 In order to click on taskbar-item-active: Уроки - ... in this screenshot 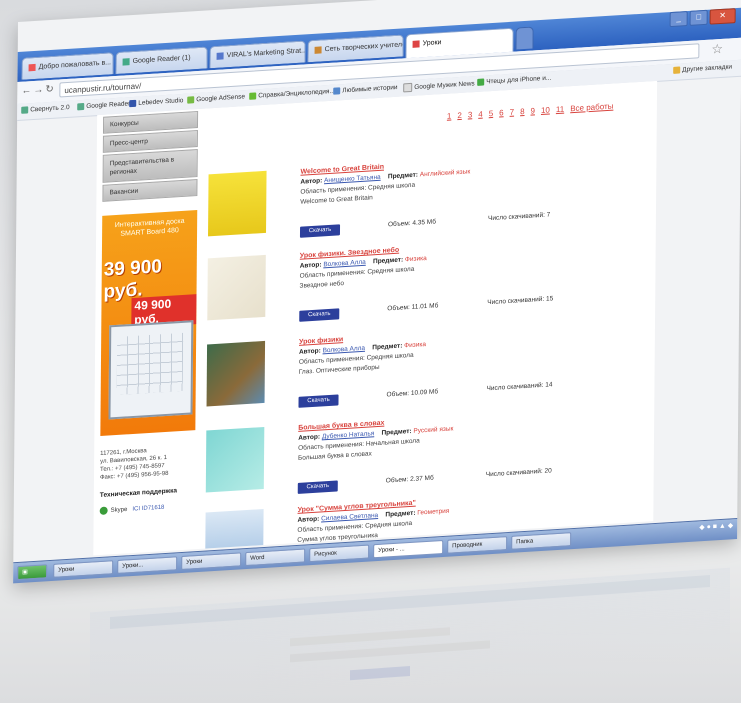, I will do `click(408, 549)`.